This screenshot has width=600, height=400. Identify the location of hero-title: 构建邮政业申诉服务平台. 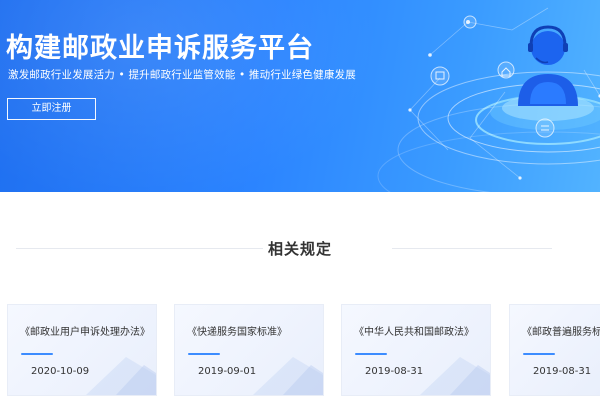
(160, 48).